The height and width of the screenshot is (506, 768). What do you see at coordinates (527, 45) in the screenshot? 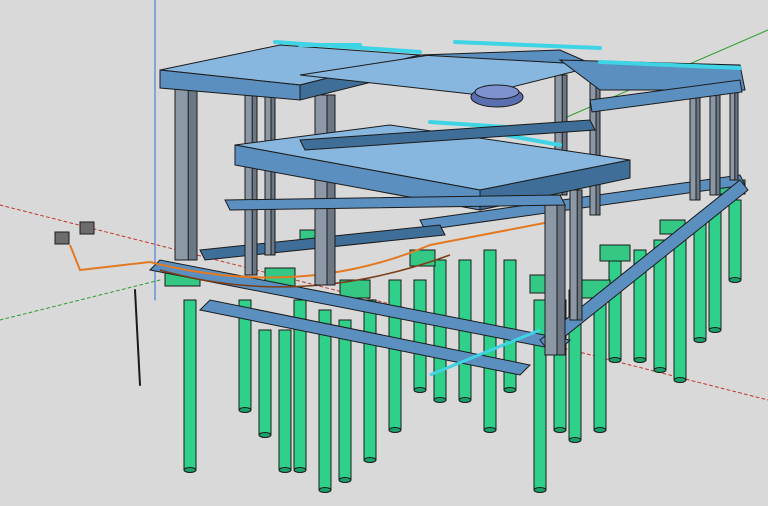
I see `roof-pipe` at bounding box center [527, 45].